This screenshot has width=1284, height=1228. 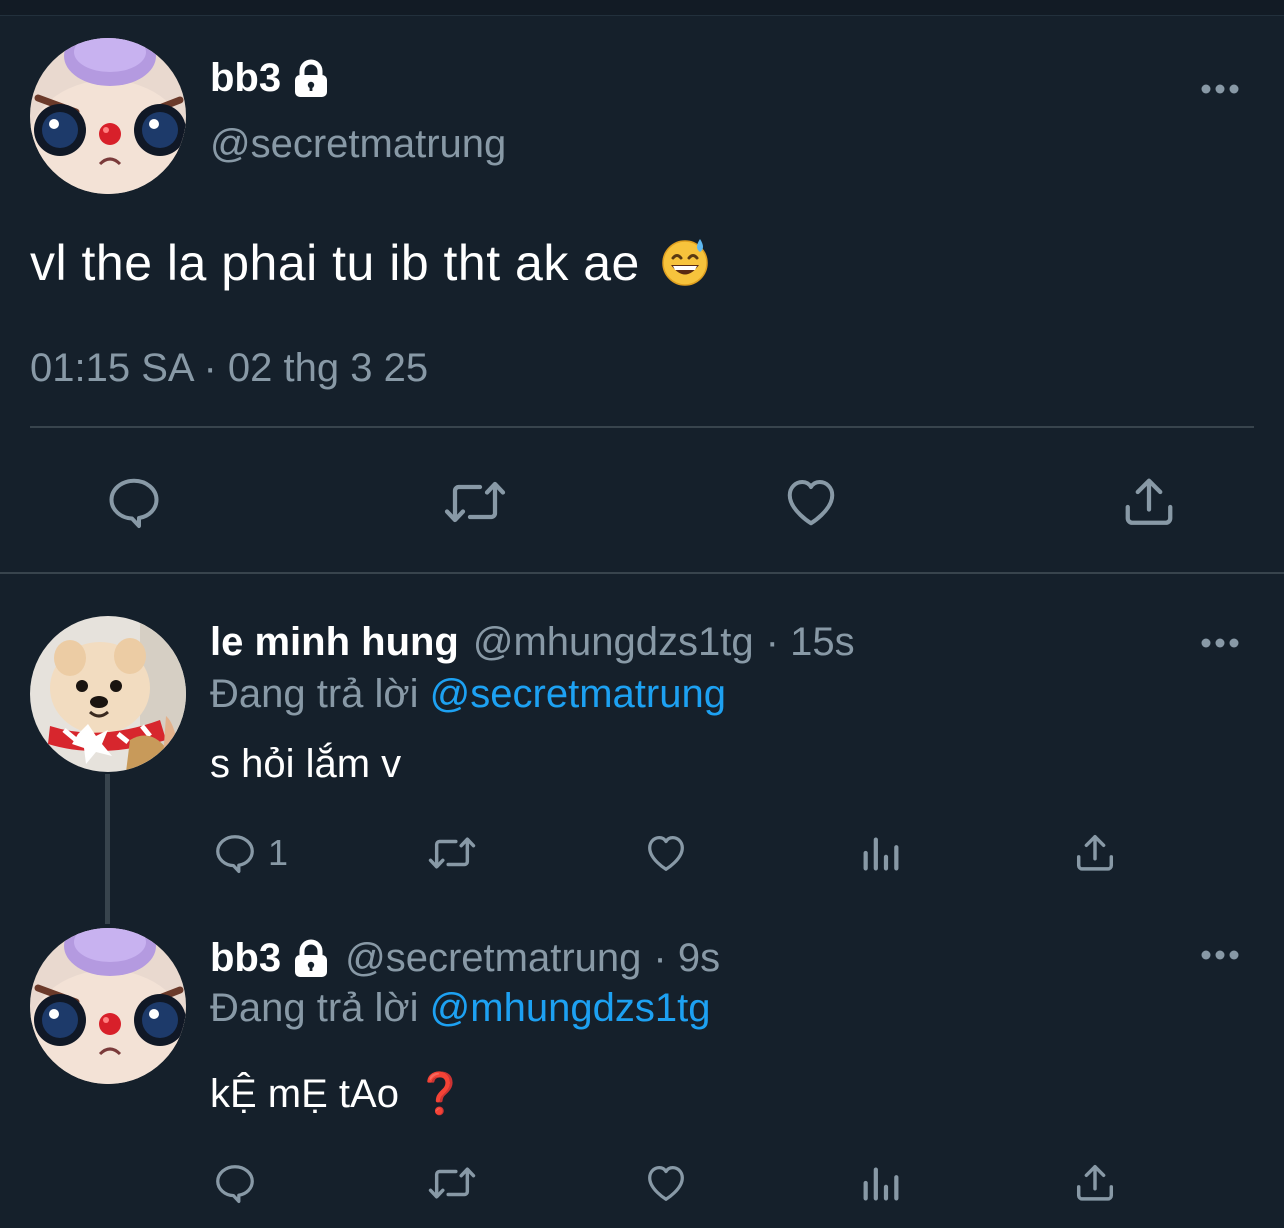 What do you see at coordinates (278, 852) in the screenshot?
I see `reply-count: 1` at bounding box center [278, 852].